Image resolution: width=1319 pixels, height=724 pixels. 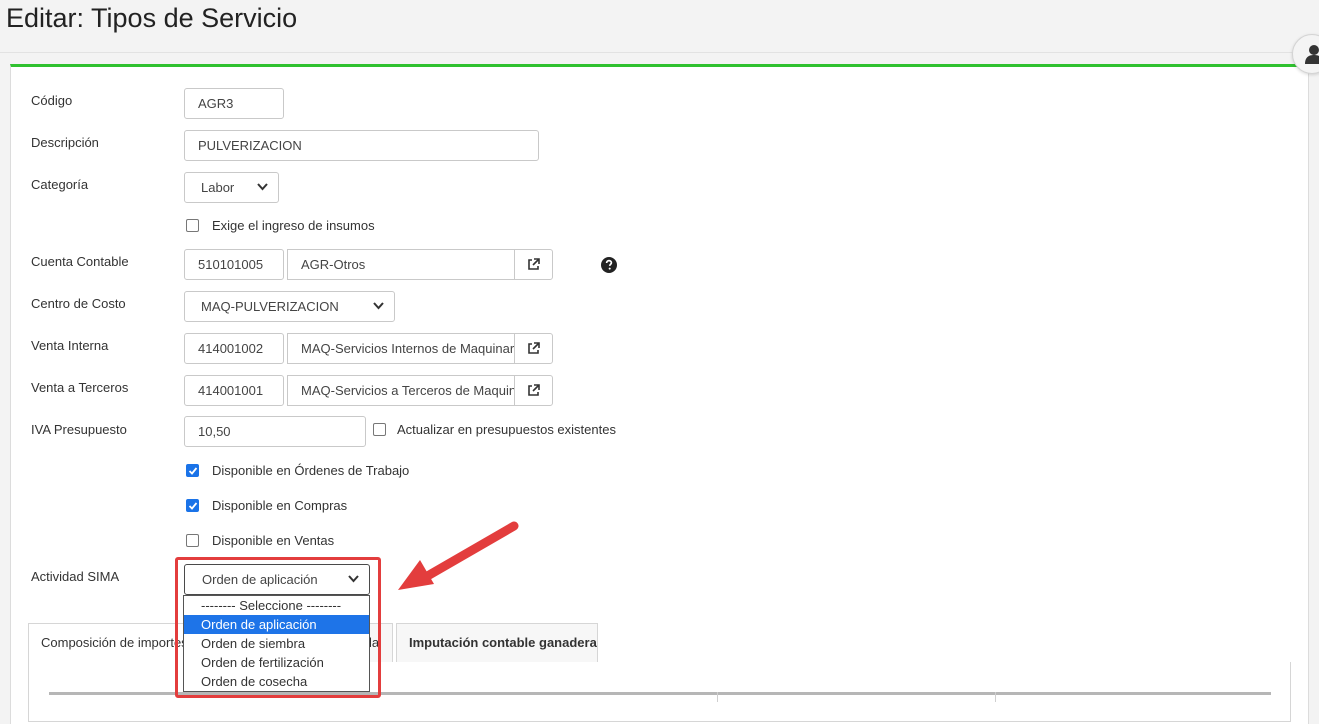 What do you see at coordinates (80, 387) in the screenshot?
I see `venta-terceros-label: Venta a Terceros` at bounding box center [80, 387].